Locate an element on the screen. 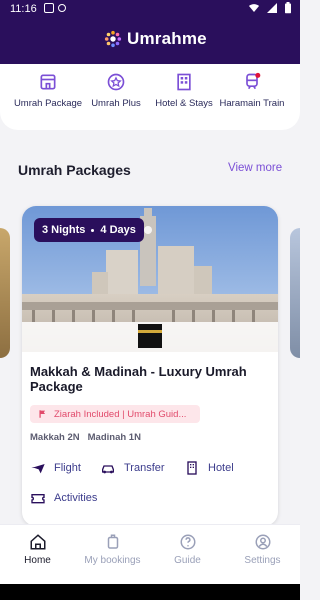 This screenshot has height=600, width=320. app-name: Umrahme is located at coordinates (167, 38).